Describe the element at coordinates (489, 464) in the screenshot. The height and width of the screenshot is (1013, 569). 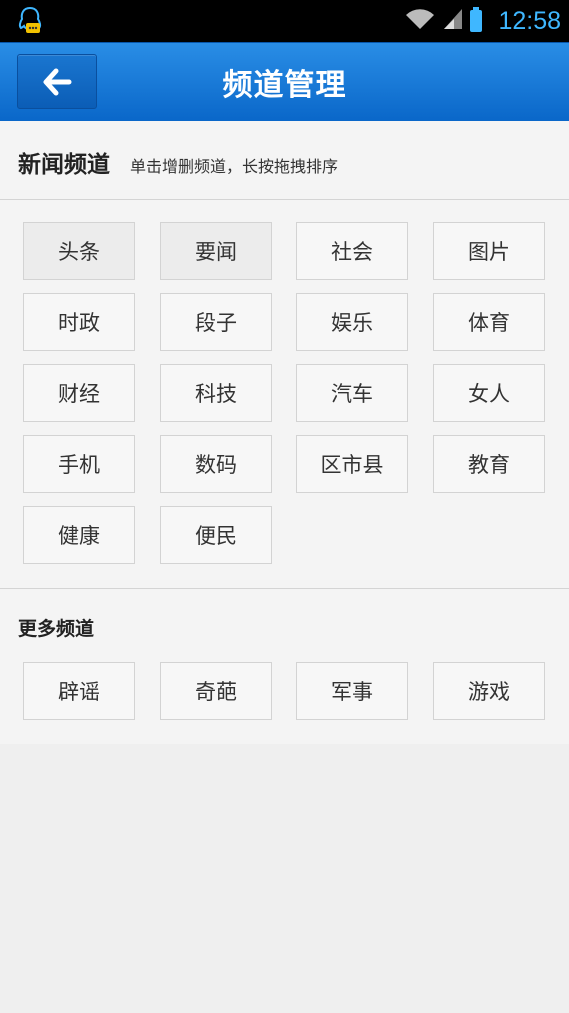
I see `channel-chip: 教育` at that location.